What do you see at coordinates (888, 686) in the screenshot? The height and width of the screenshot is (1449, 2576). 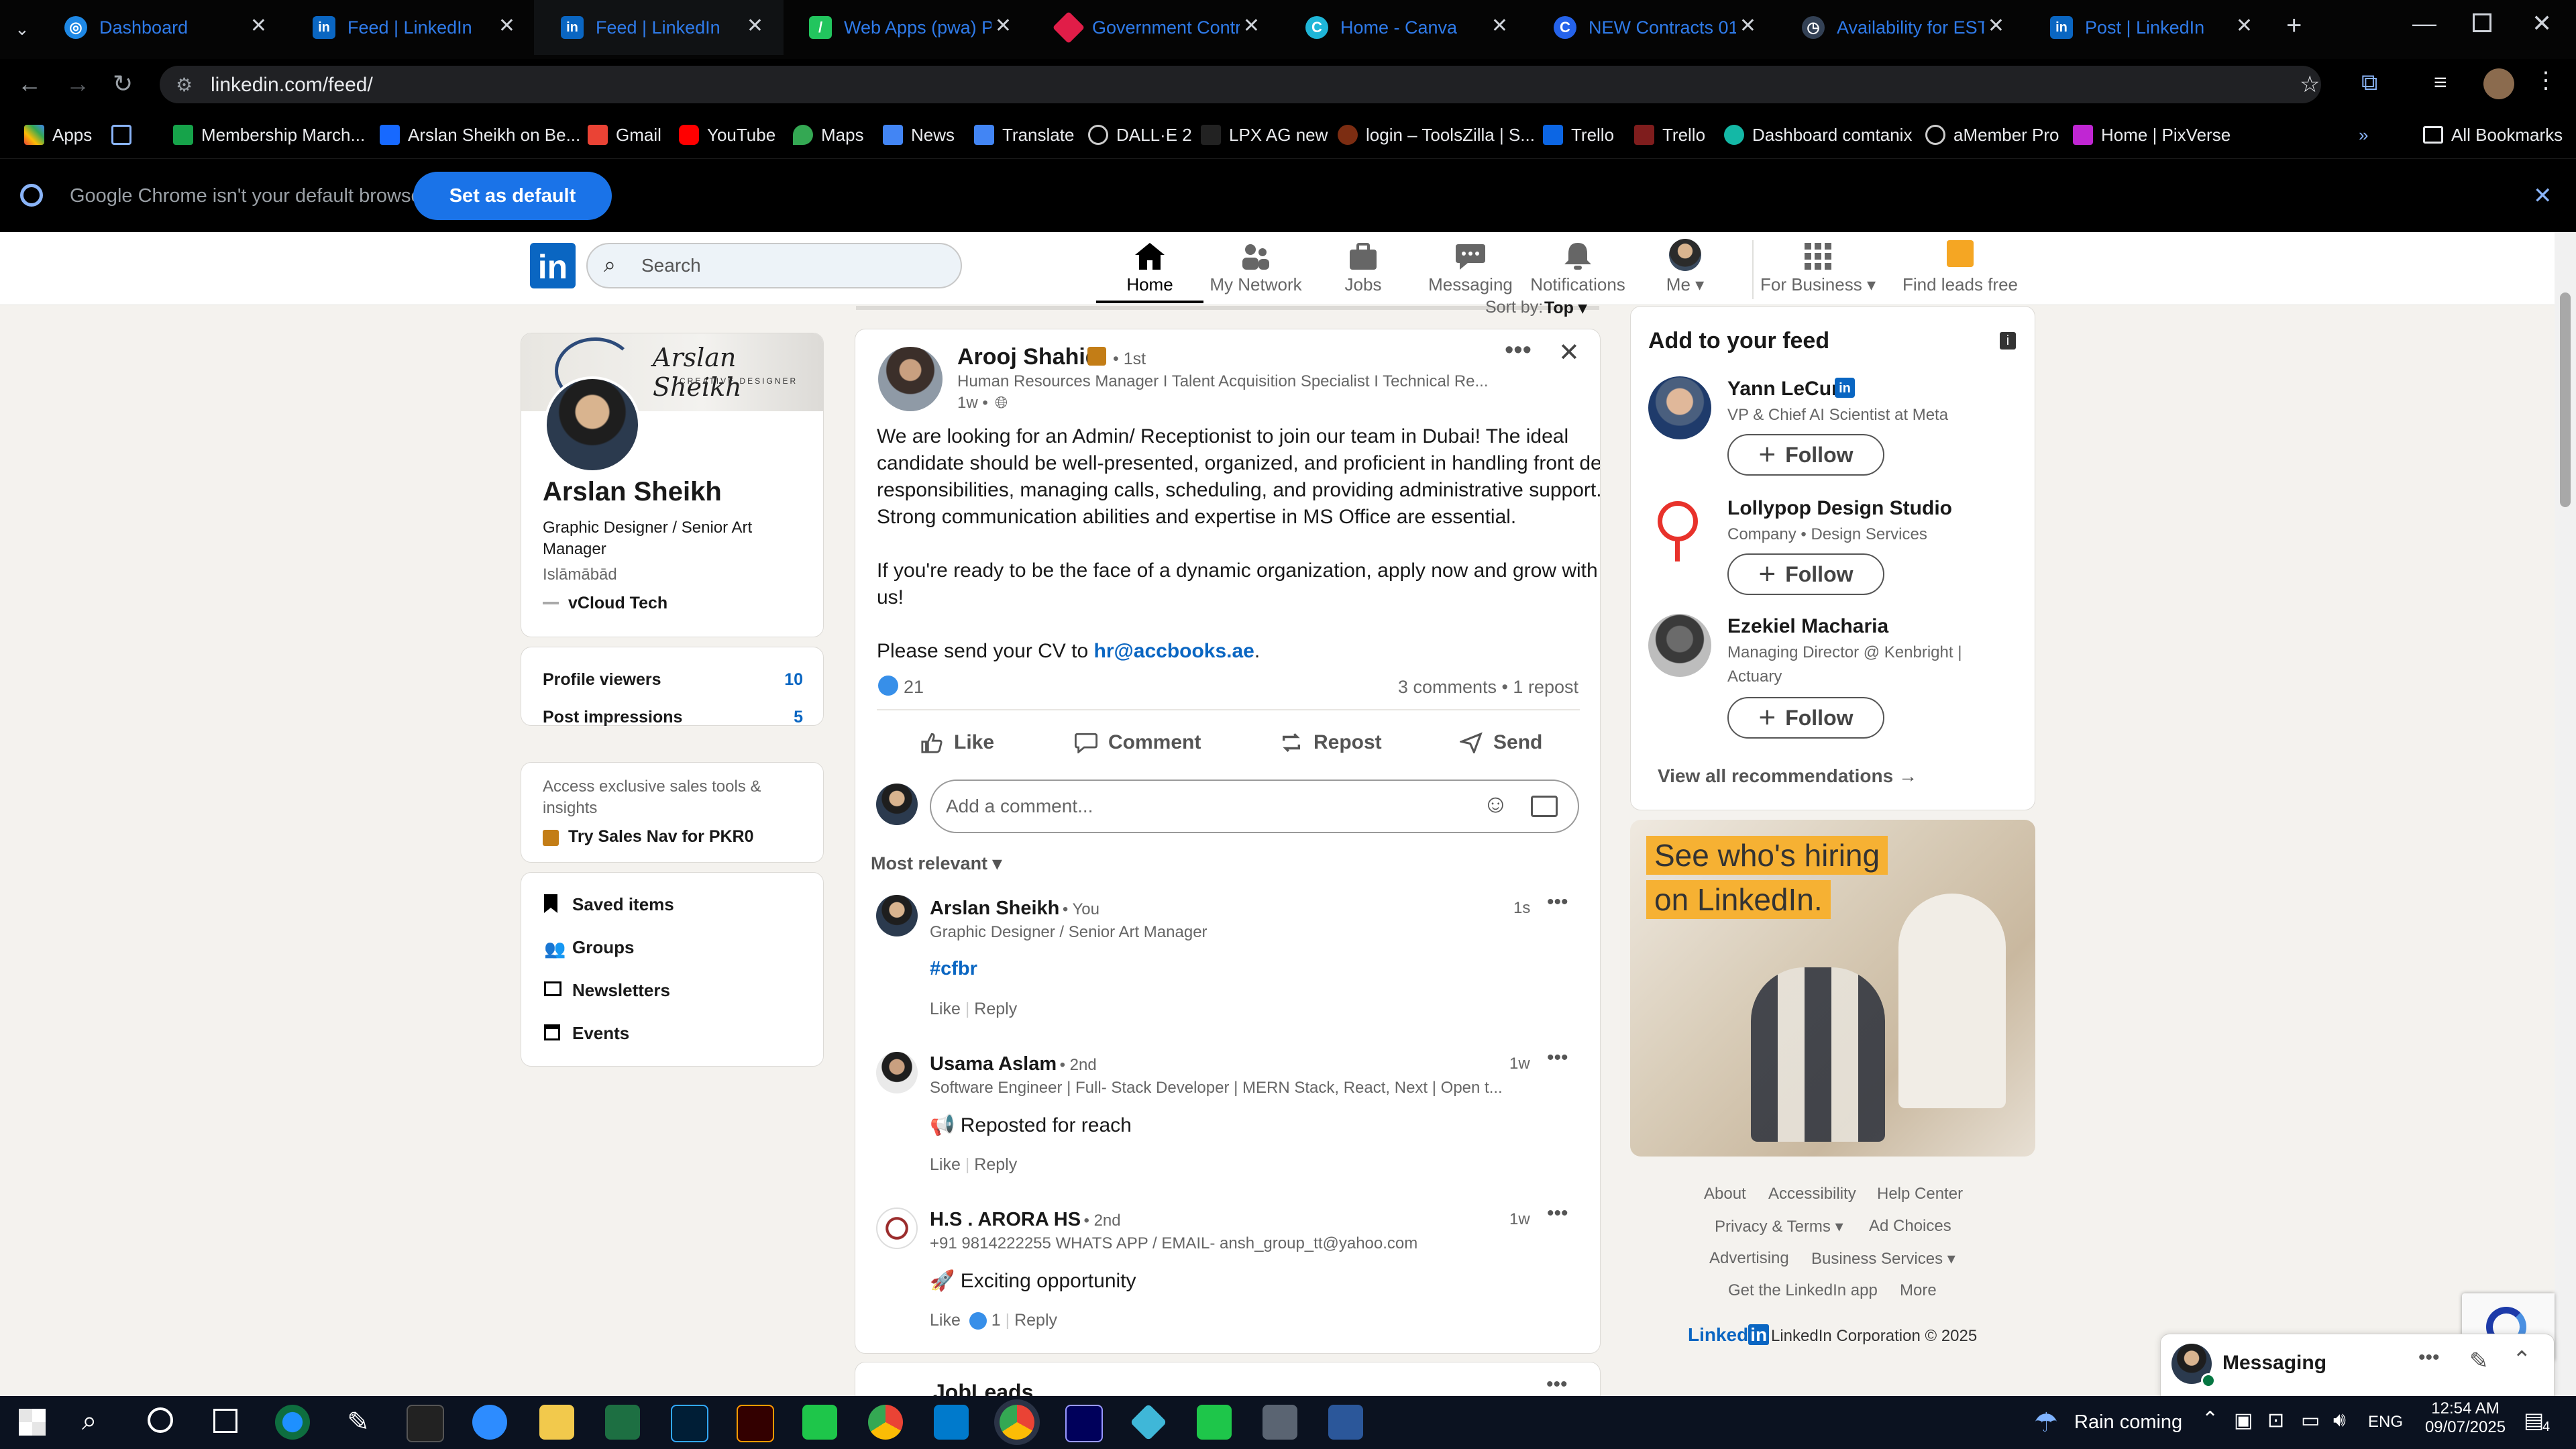 I see `like-reaction-icon` at bounding box center [888, 686].